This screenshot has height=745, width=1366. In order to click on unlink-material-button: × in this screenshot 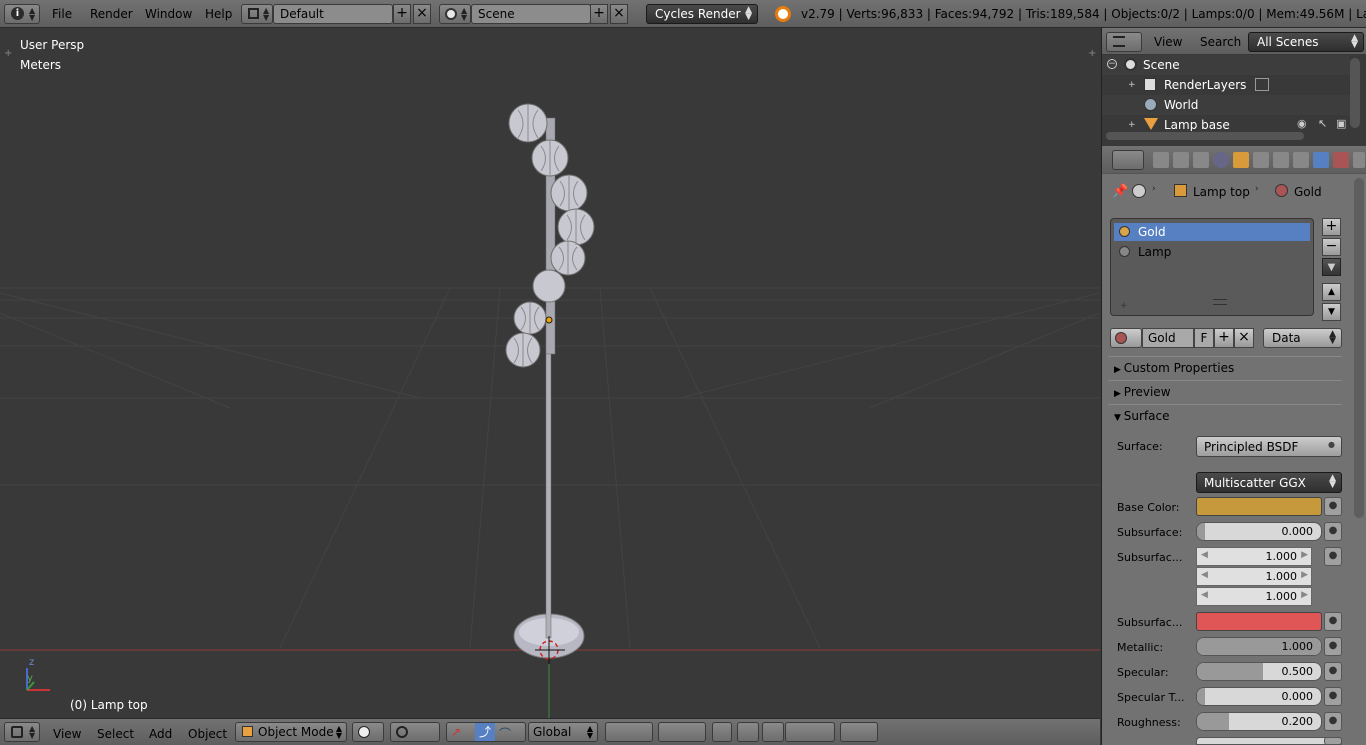, I will do `click(1244, 338)`.